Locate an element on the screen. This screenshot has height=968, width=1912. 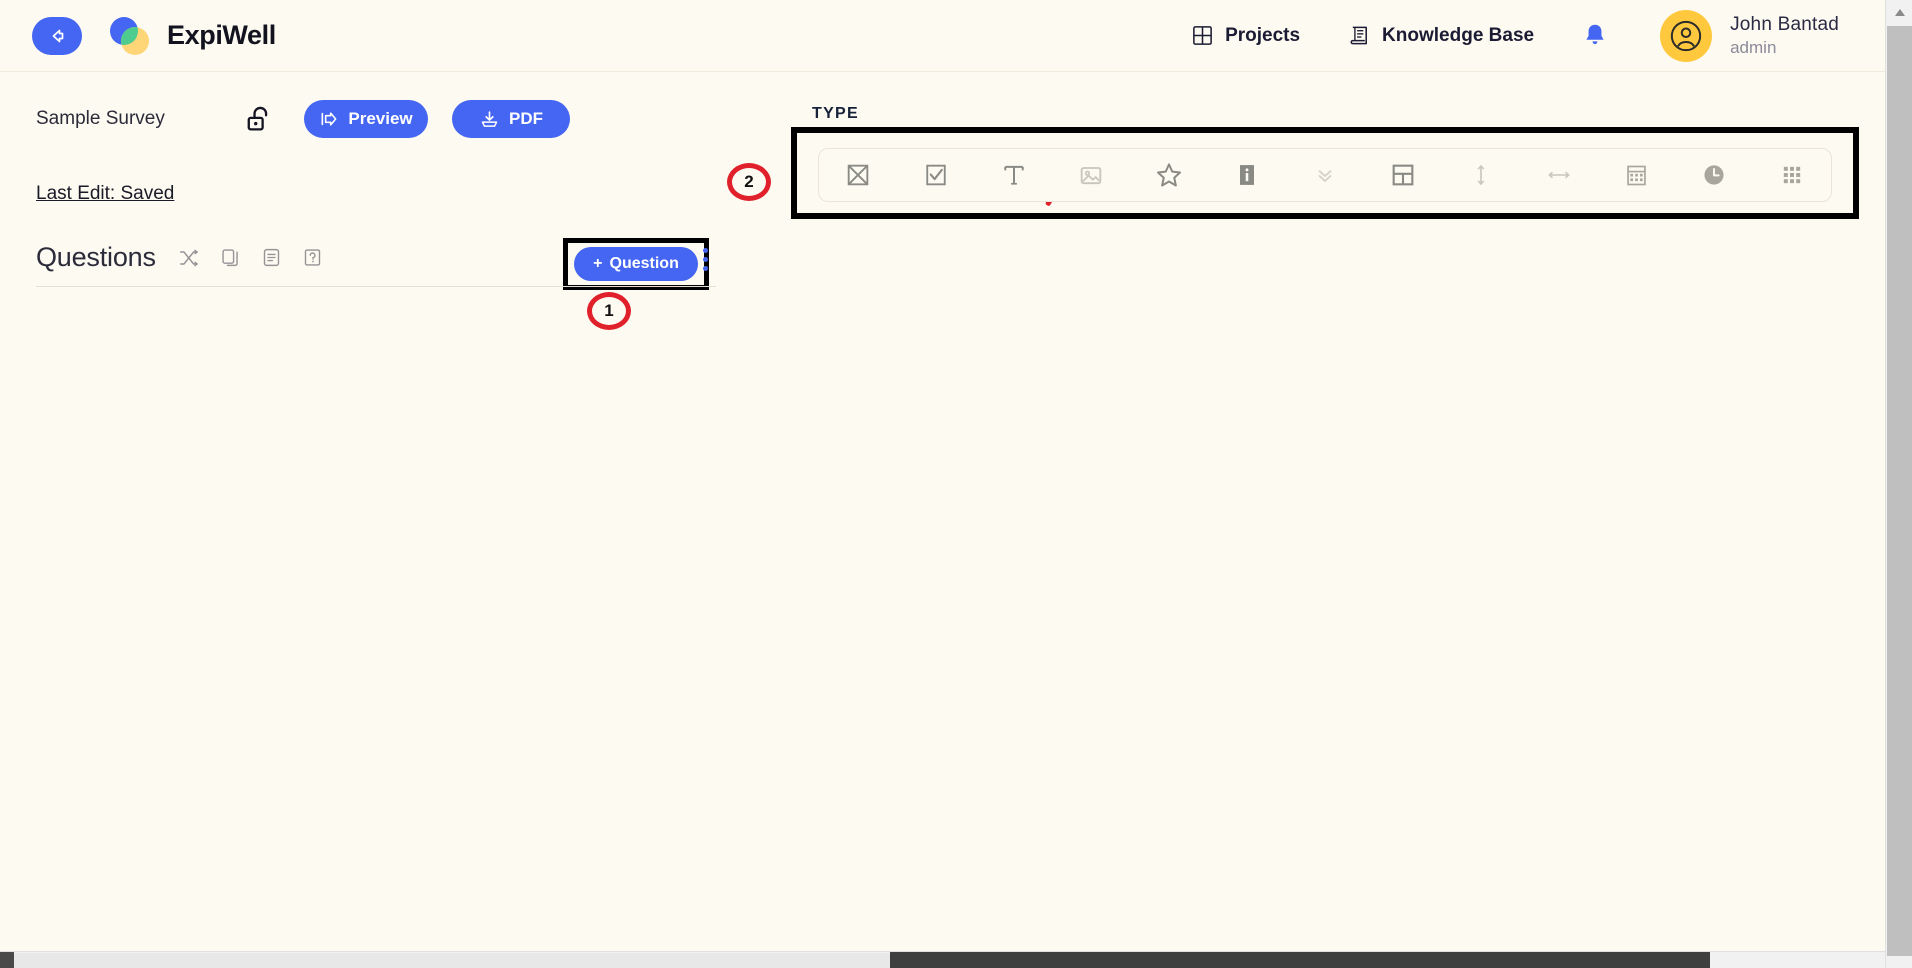
type-vertical-slider-icon is located at coordinates (1481, 175).